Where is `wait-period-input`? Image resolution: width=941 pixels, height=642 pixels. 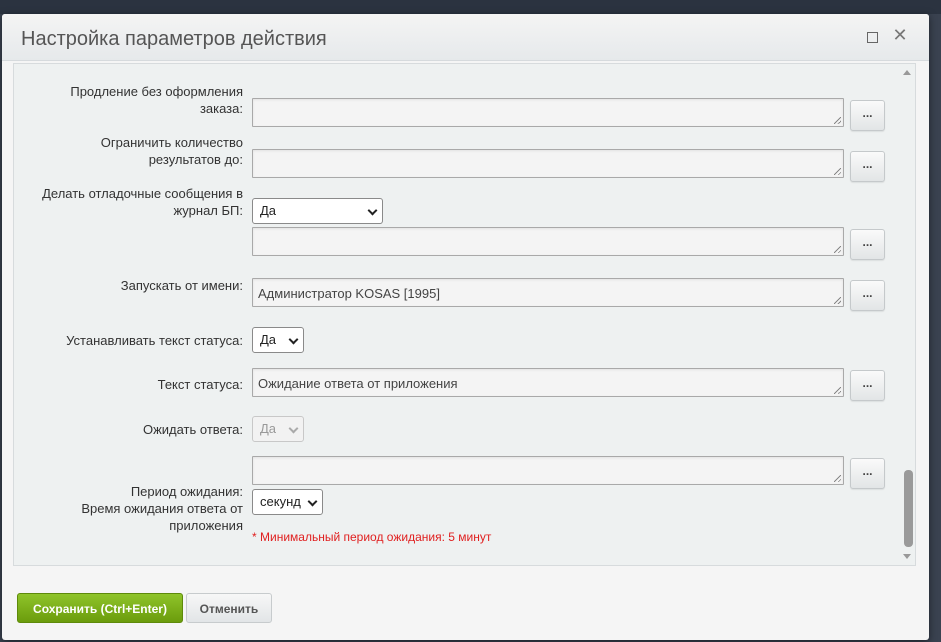
wait-period-input is located at coordinates (548, 470).